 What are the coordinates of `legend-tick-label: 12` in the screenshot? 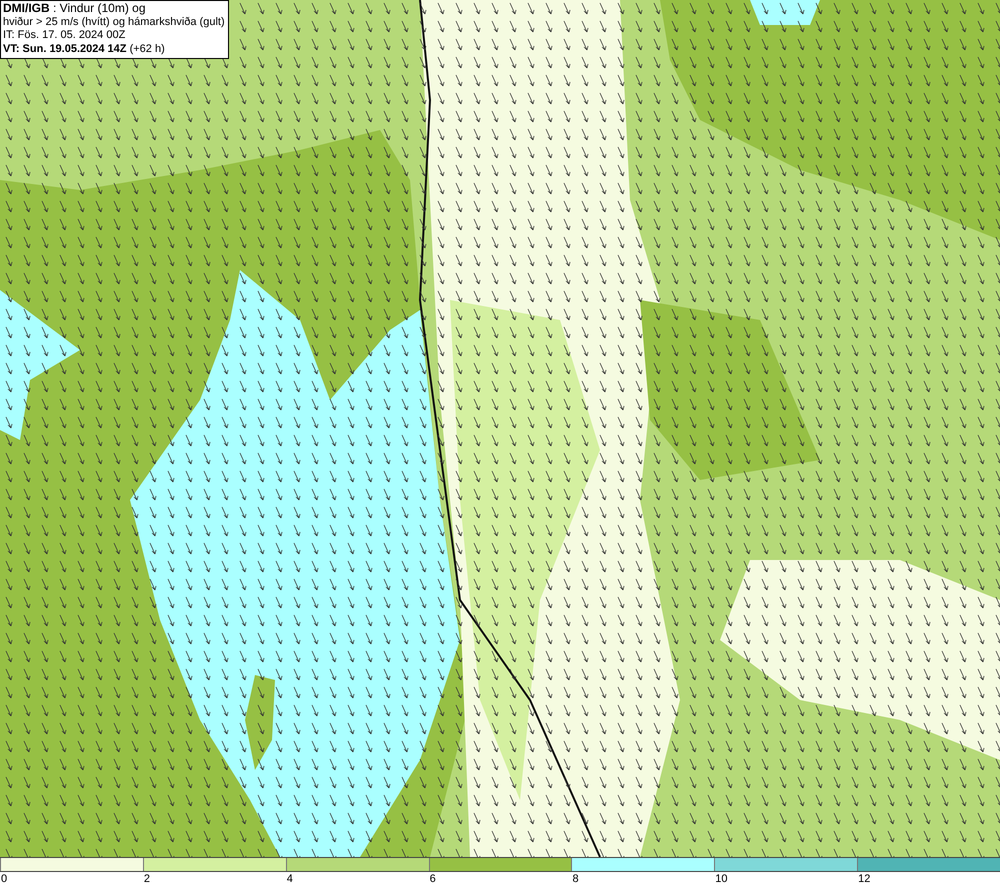 It's located at (864, 879).